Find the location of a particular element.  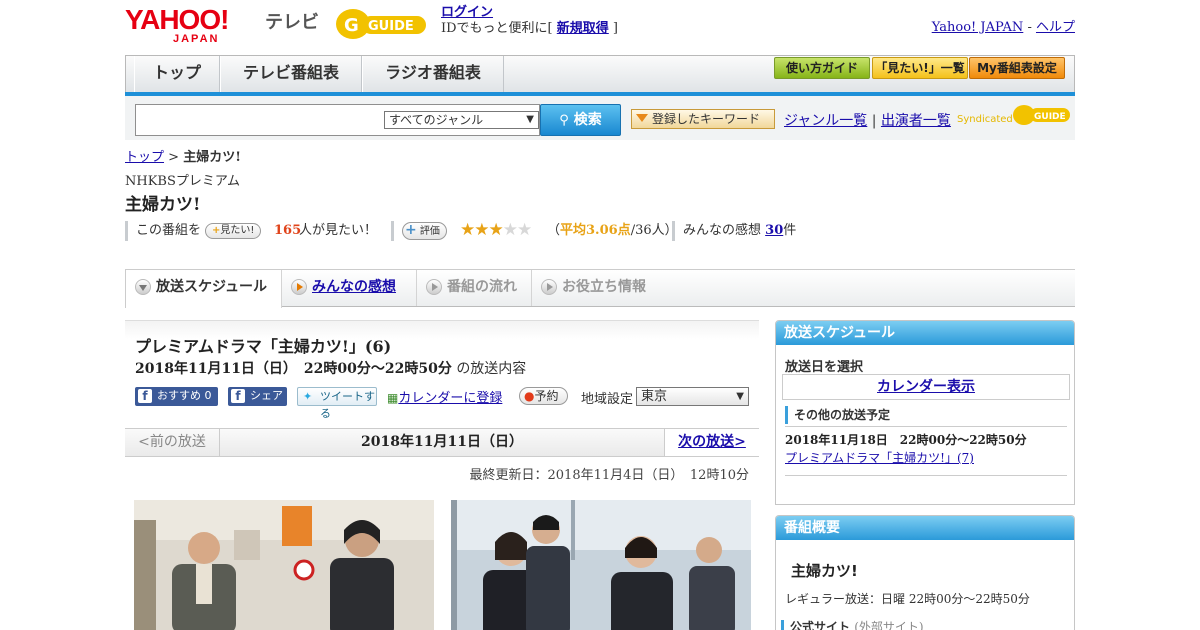

tweet-button: ✦ ツイートする is located at coordinates (337, 403).